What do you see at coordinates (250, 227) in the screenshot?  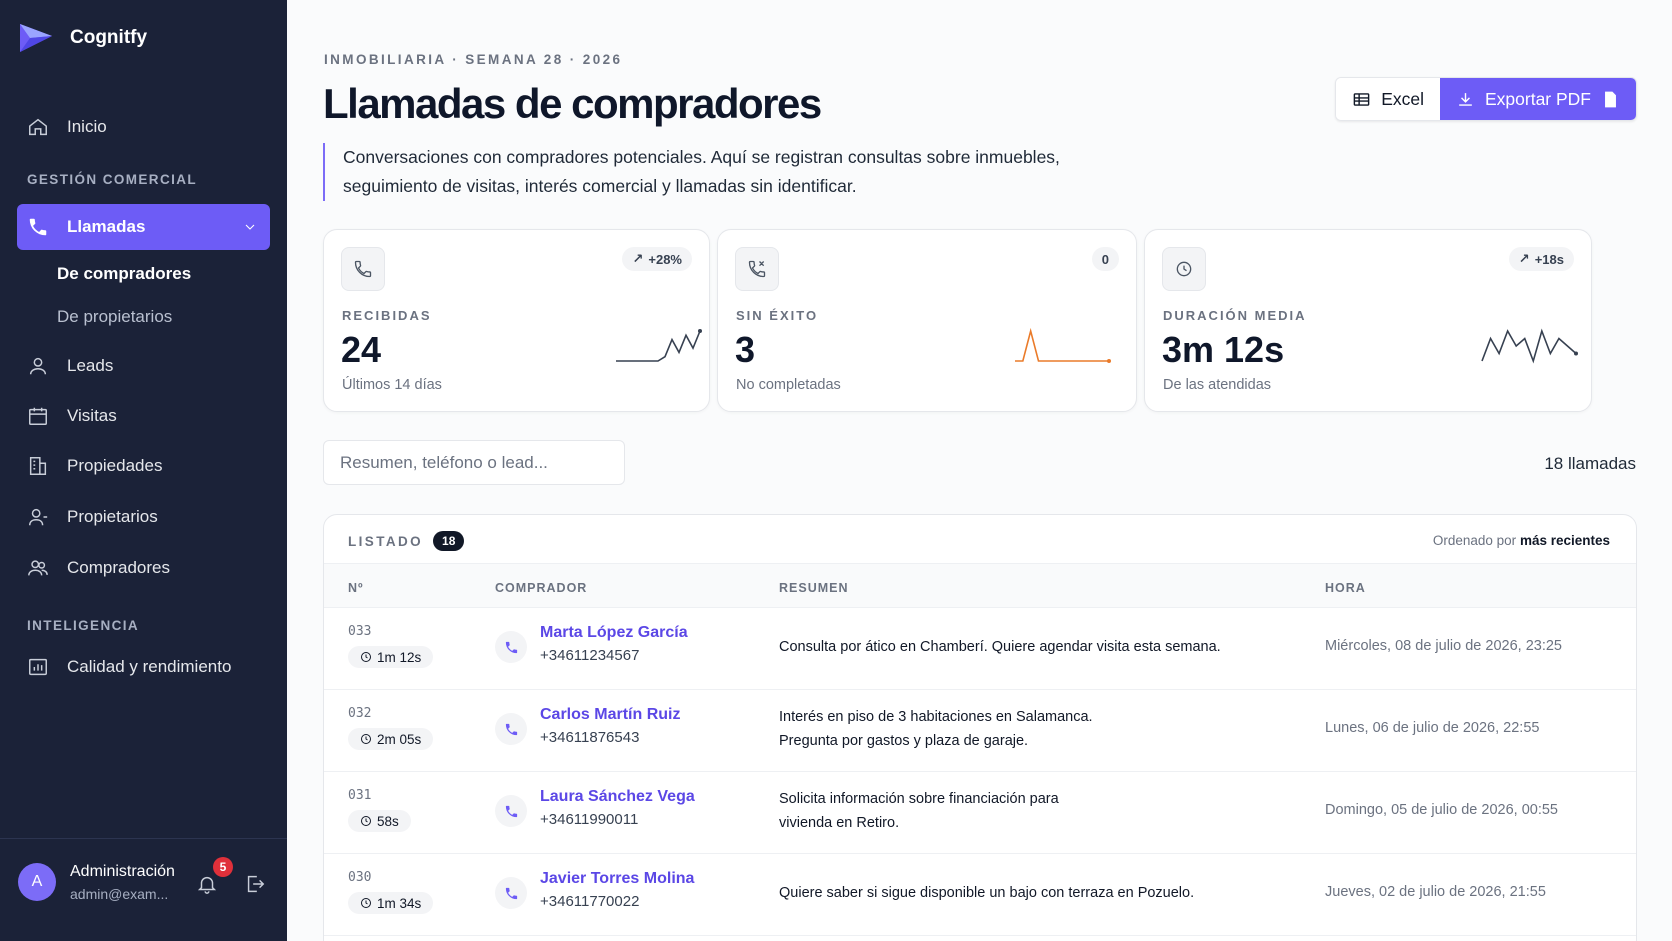 I see `chevron-down-icon` at bounding box center [250, 227].